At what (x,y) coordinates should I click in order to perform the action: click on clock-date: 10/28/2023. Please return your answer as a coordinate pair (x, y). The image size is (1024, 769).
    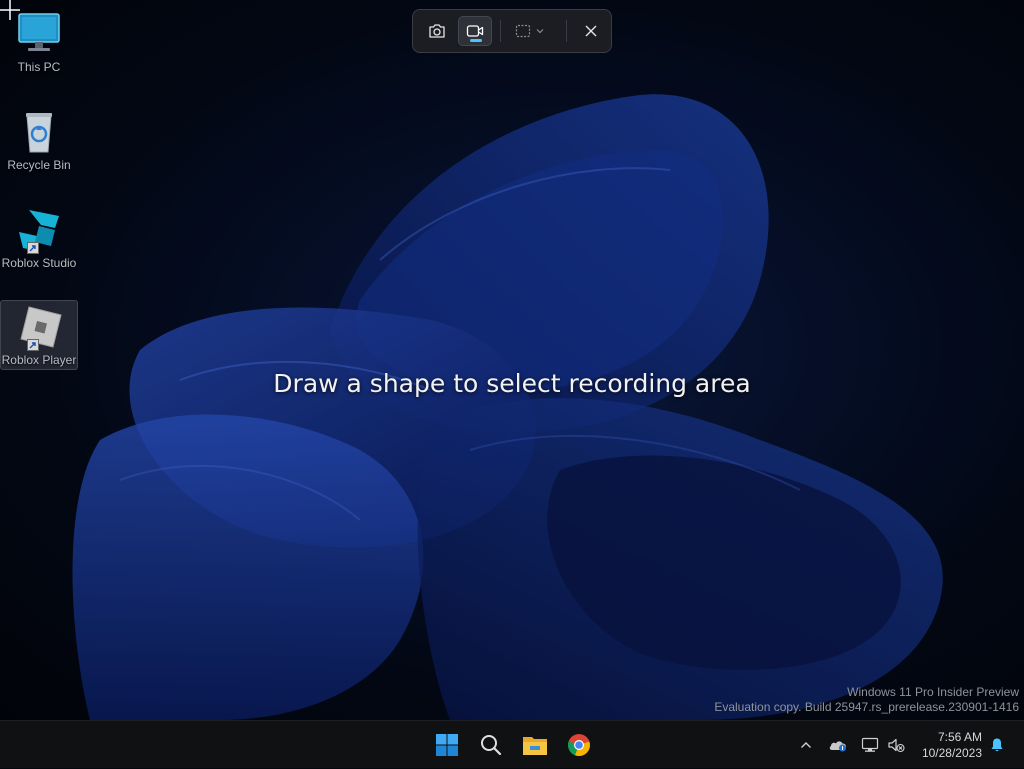
    Looking at the image, I should click on (951, 753).